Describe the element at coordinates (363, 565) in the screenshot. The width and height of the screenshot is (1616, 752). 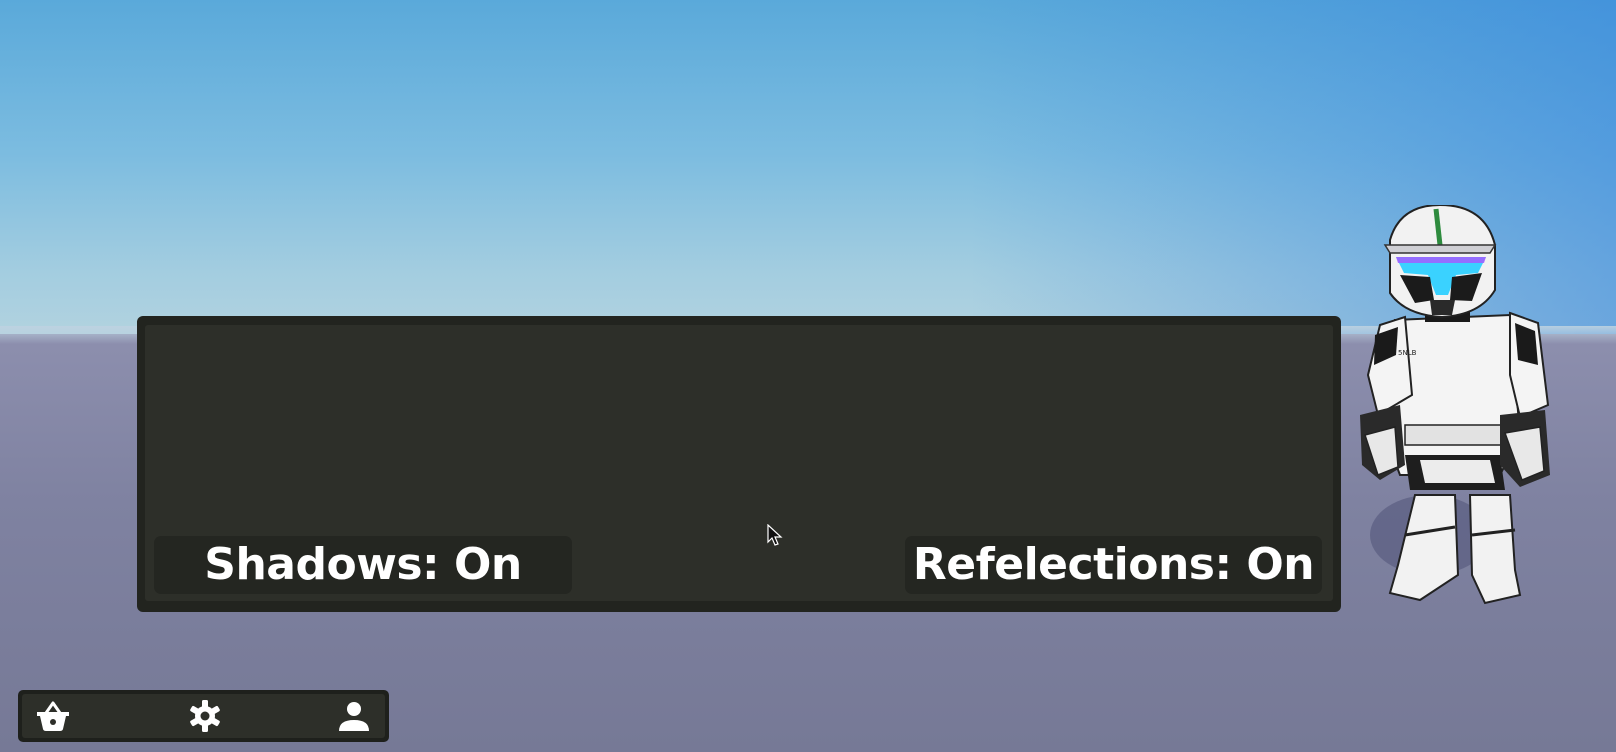
I see `shadows-toggle-button: Shadows: On` at that location.